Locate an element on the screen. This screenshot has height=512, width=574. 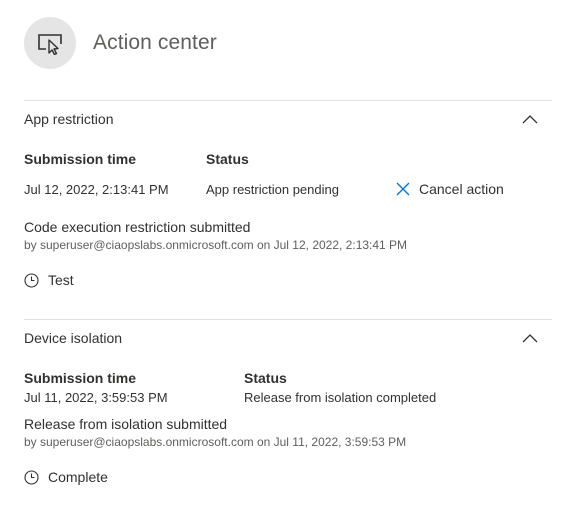
status-value: App restriction pending is located at coordinates (272, 189).